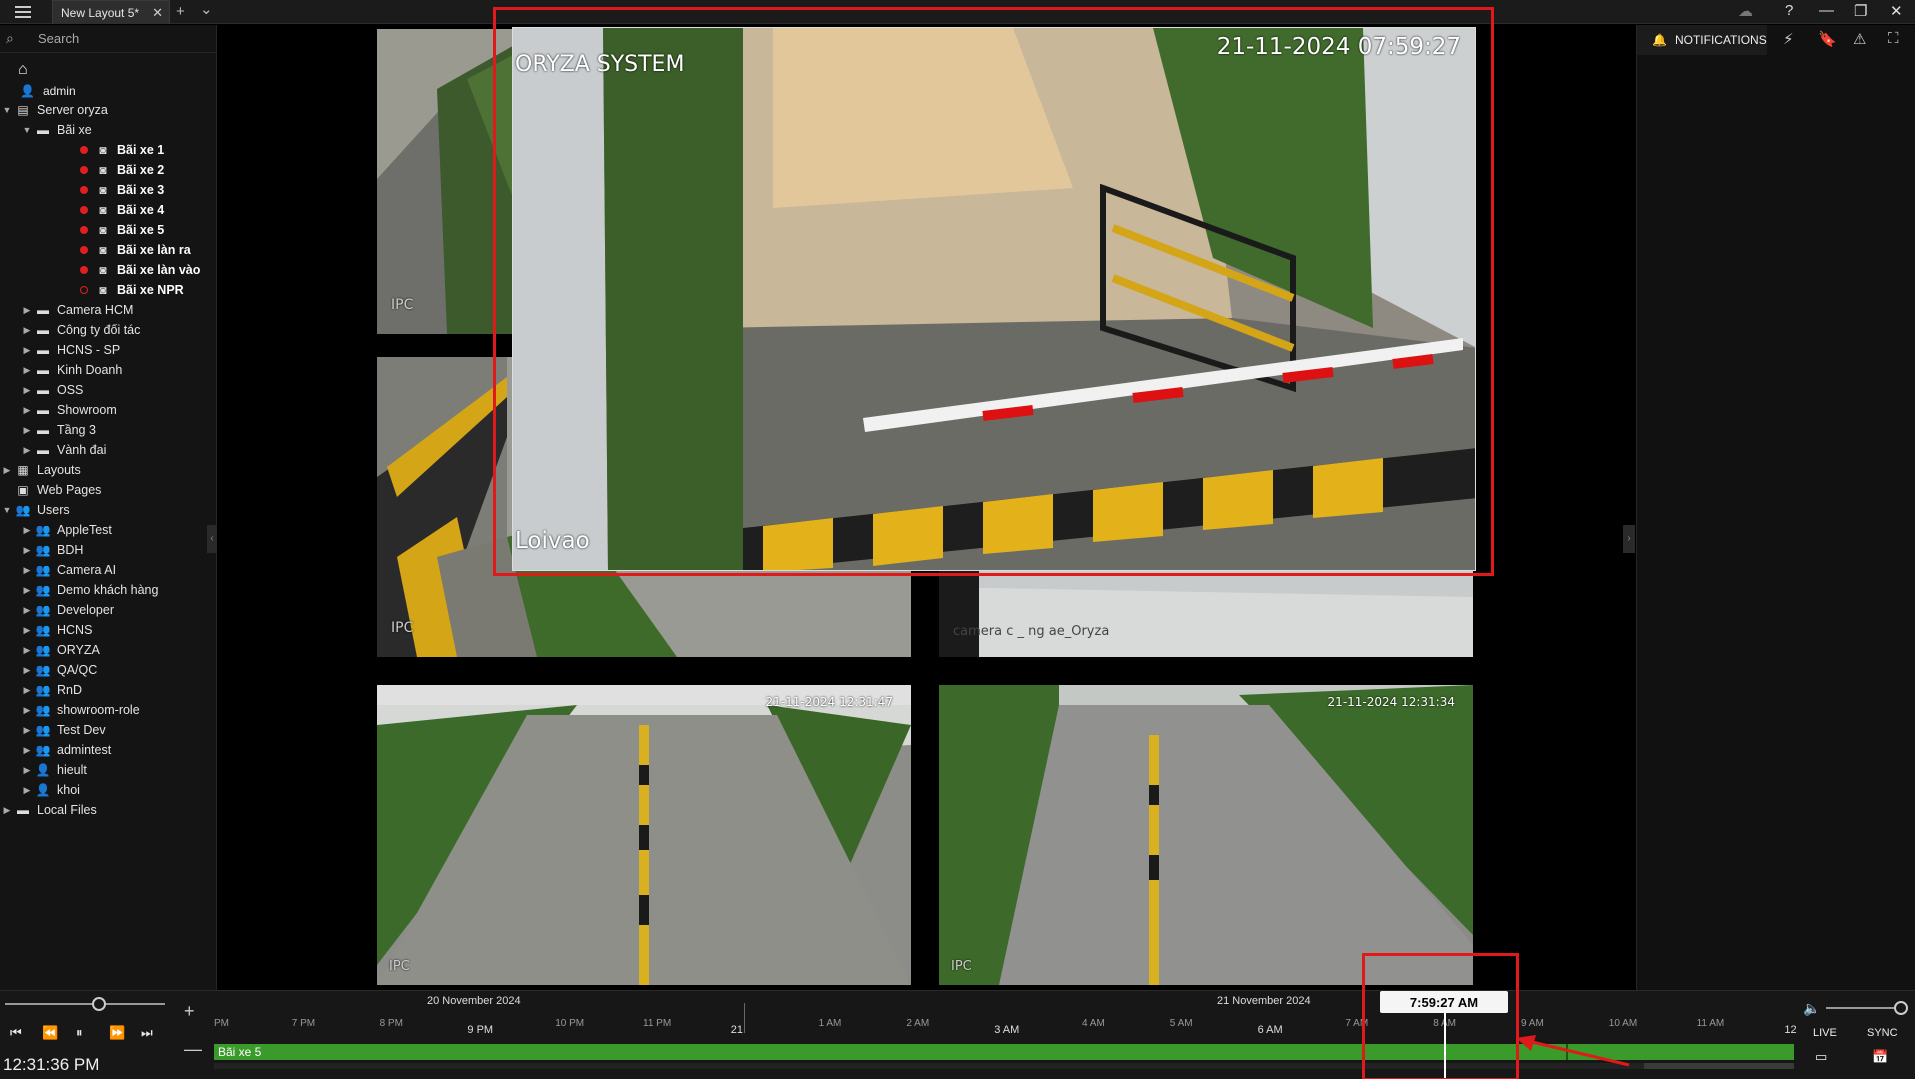  I want to click on tree-item: ▶ ▬ Tầng 3, so click(58, 430).